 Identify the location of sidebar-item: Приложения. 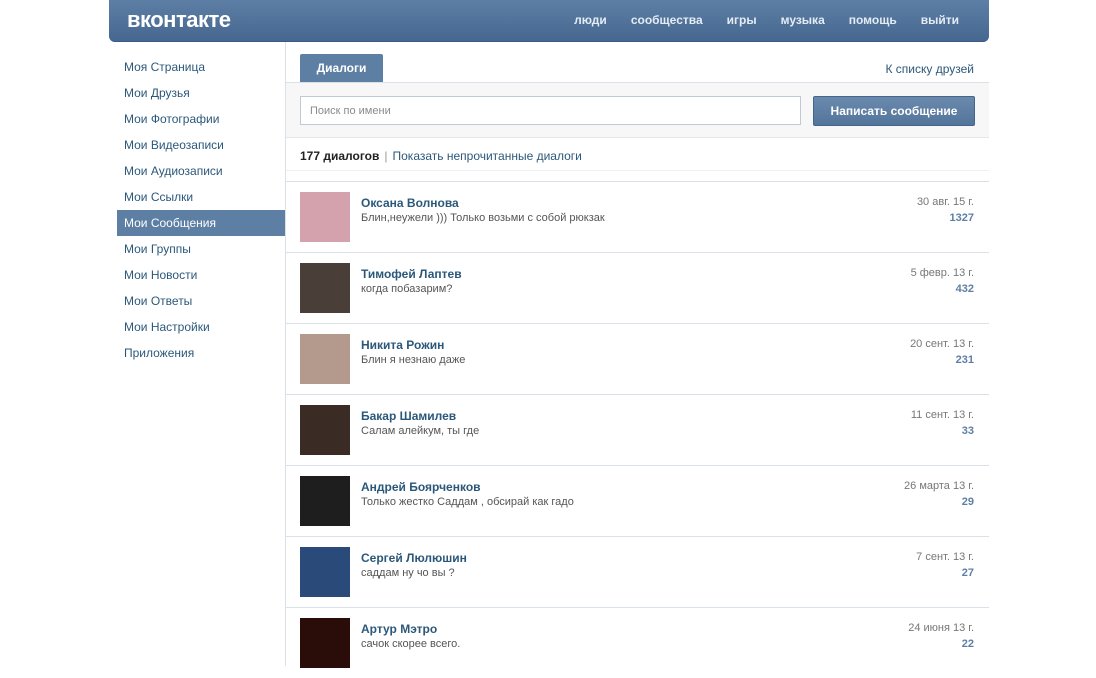
(201, 353).